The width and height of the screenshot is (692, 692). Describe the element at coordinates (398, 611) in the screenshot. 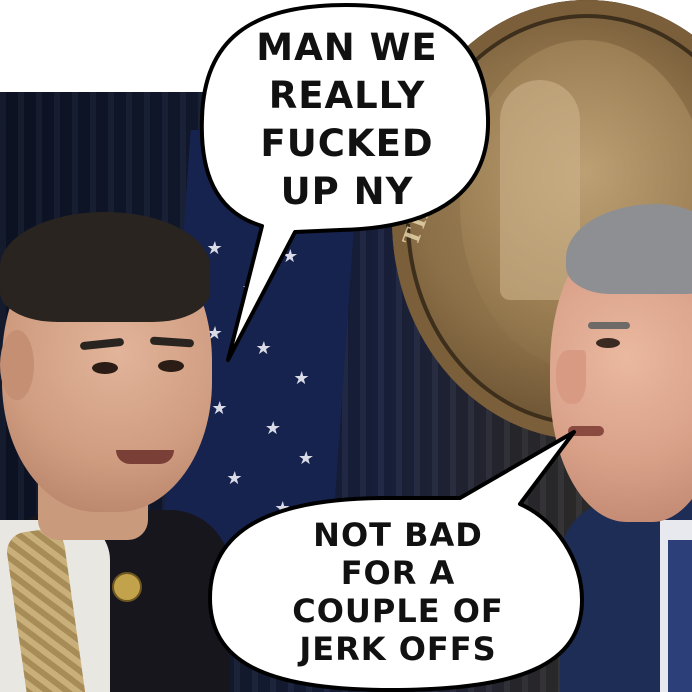

I see `bottom-bubble-line: COUPLE OF` at that location.